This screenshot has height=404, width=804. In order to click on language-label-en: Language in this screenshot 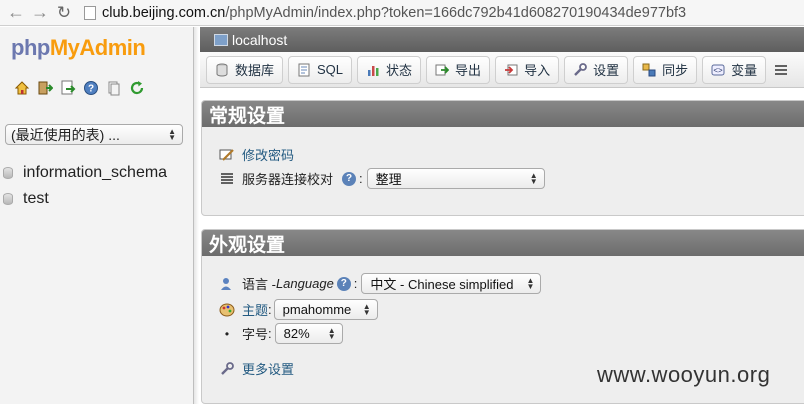, I will do `click(304, 283)`.